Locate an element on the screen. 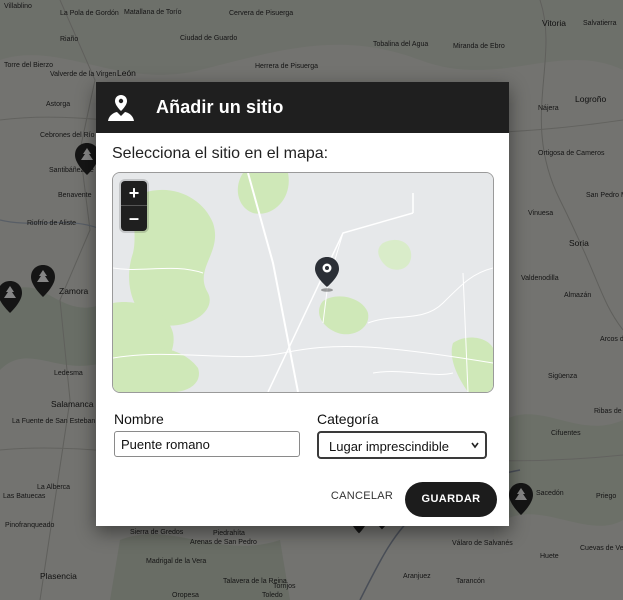 The image size is (623, 600). zoom-out-button: – is located at coordinates (134, 218).